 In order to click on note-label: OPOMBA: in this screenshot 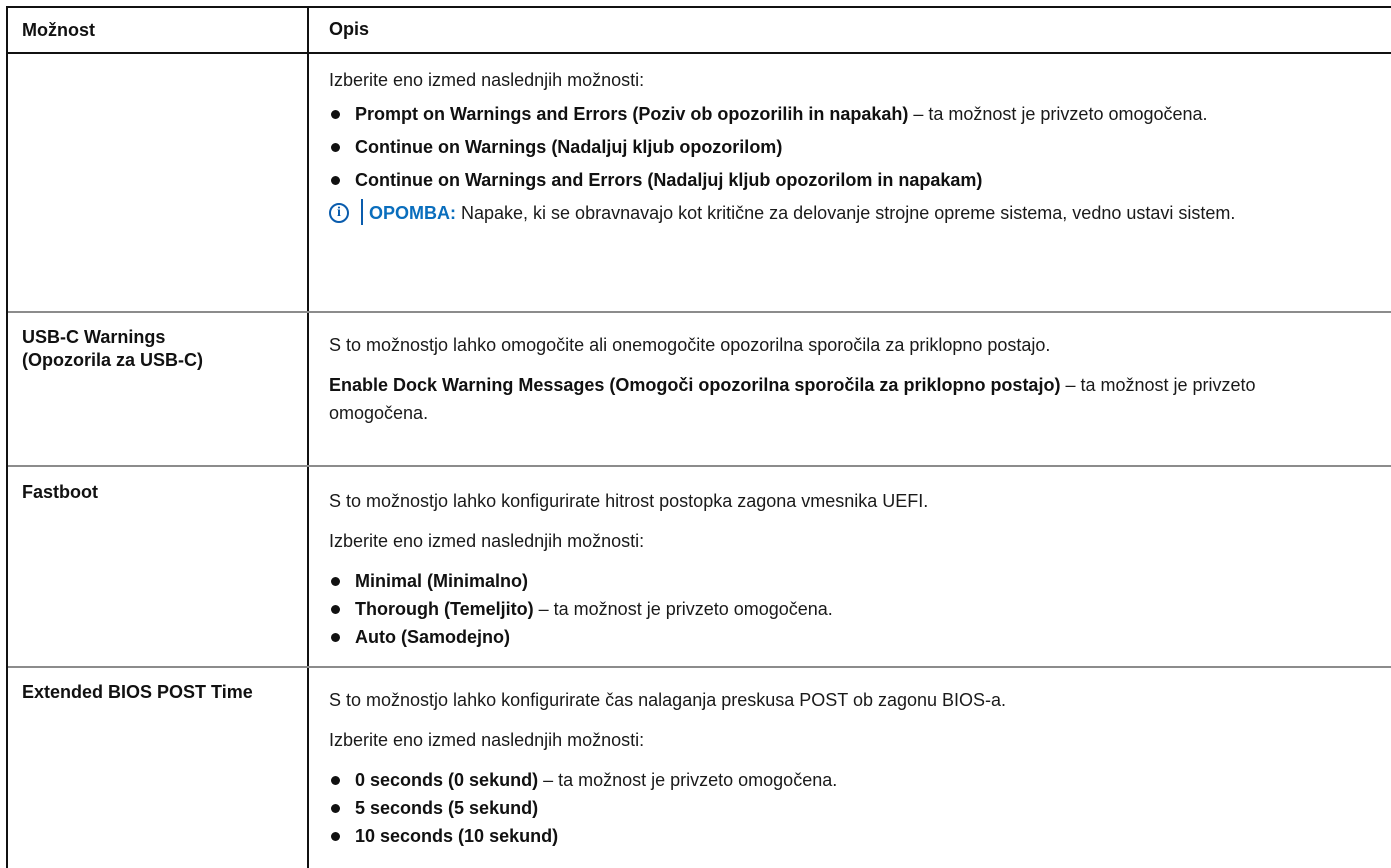, I will do `click(412, 213)`.